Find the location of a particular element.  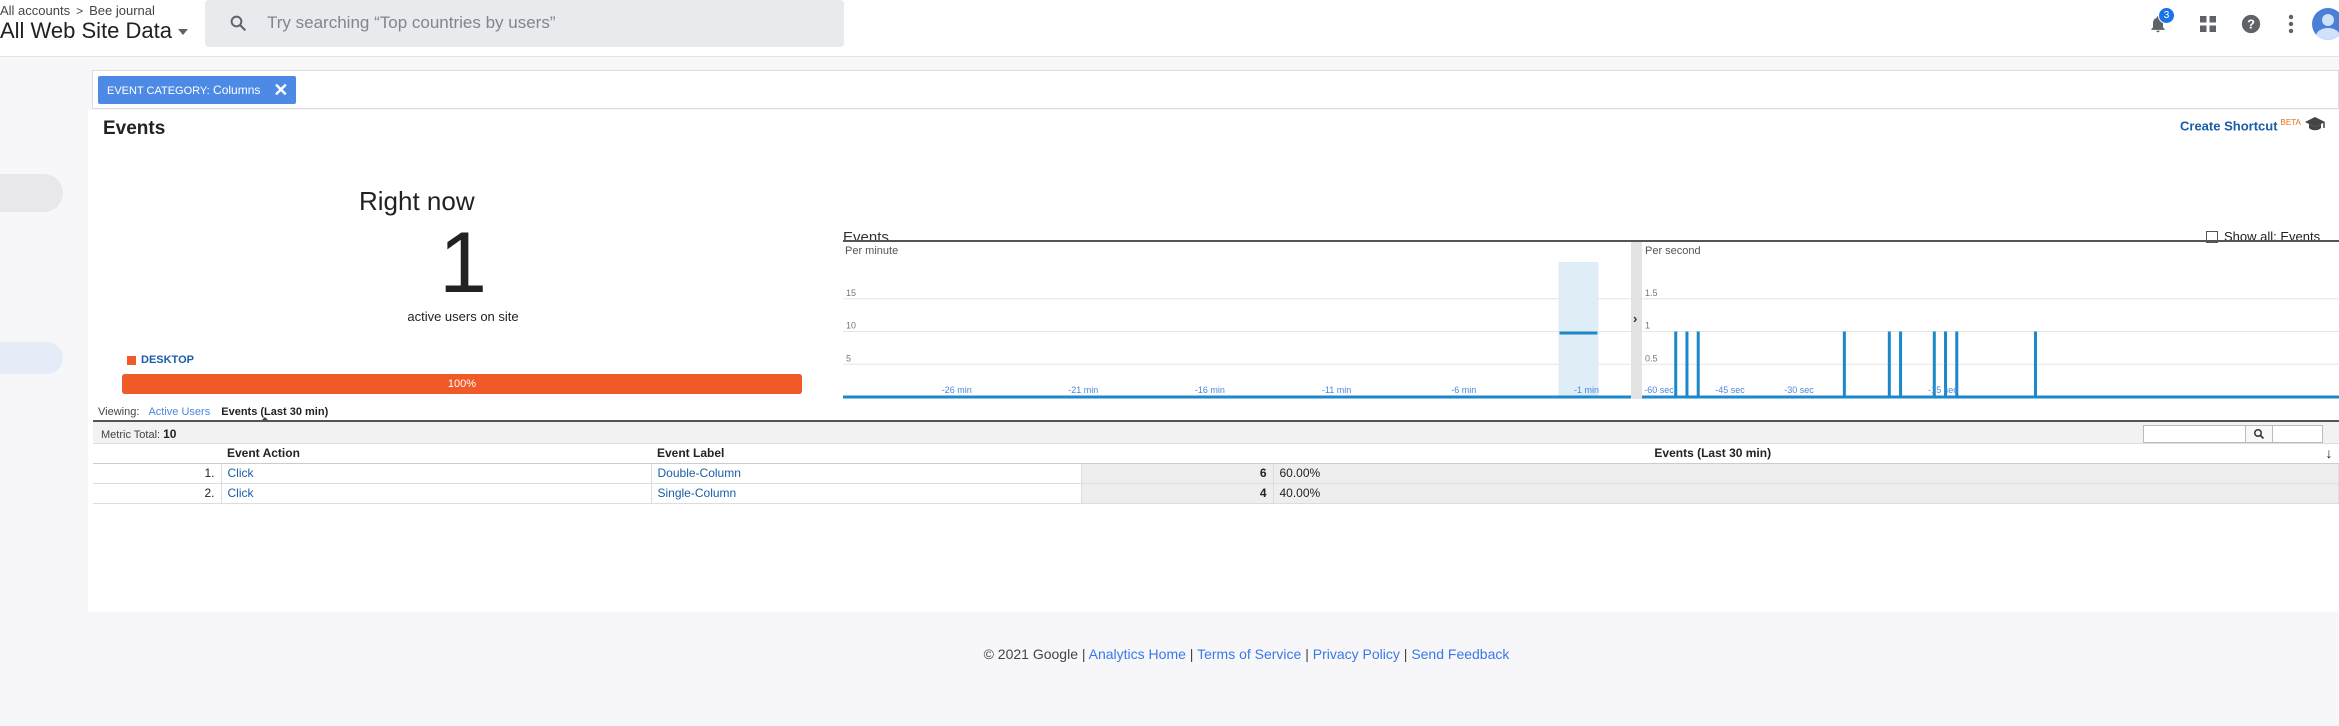

create-shortcut-link: Create Shortcut BETA is located at coordinates (2240, 125).